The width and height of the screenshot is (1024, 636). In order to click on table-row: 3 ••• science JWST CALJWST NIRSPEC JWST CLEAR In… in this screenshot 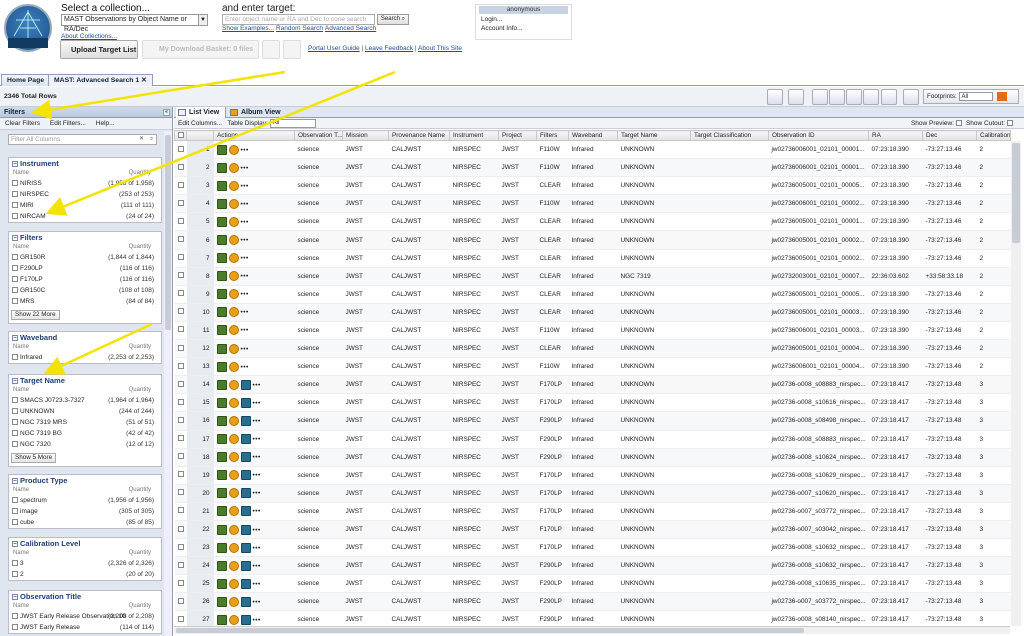, I will do `click(592, 186)`.